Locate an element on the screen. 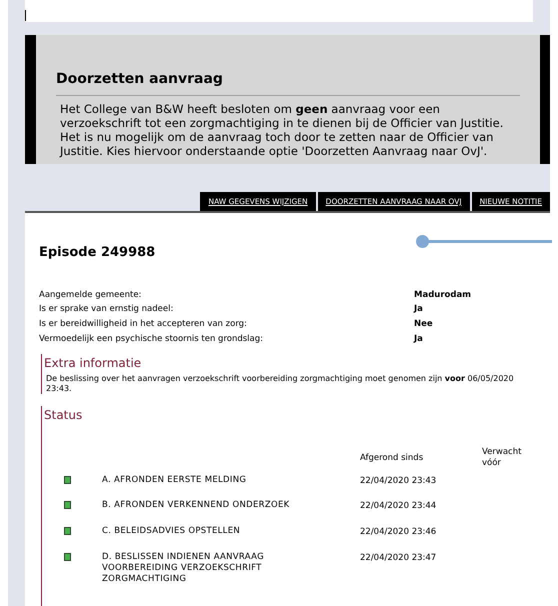 This screenshot has height=606, width=558. section-title: Status is located at coordinates (64, 415).